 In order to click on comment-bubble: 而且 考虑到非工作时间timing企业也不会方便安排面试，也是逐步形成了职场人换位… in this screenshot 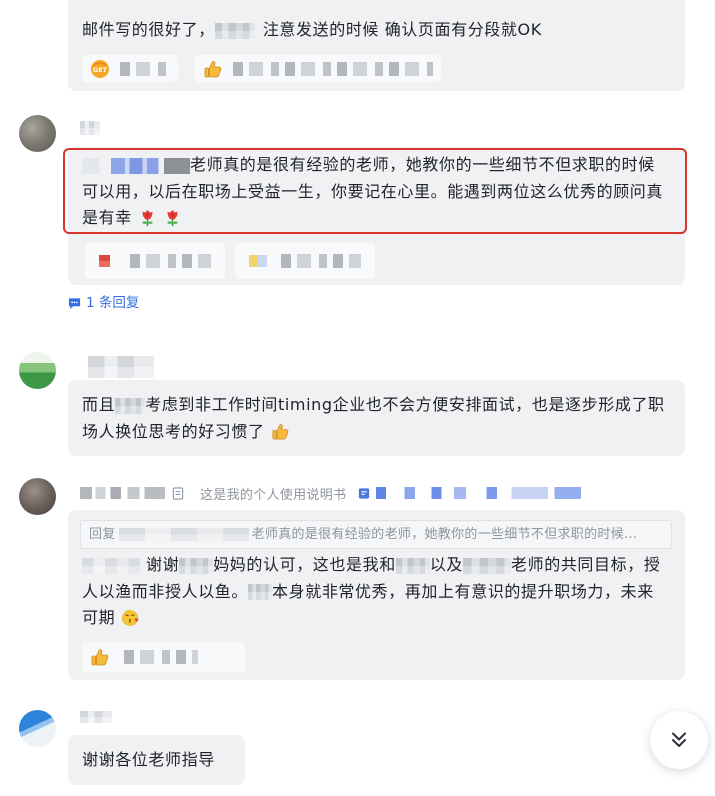, I will do `click(376, 418)`.